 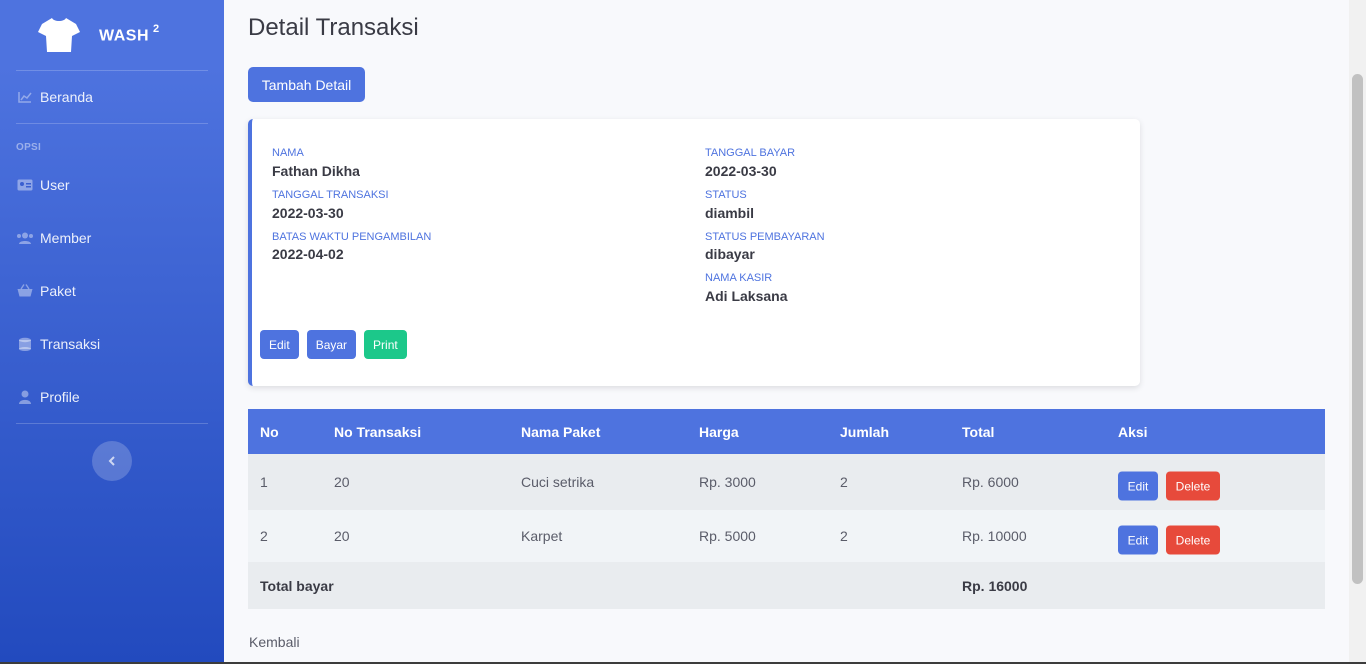 What do you see at coordinates (58, 290) in the screenshot?
I see `sidebar-item-label: Paket` at bounding box center [58, 290].